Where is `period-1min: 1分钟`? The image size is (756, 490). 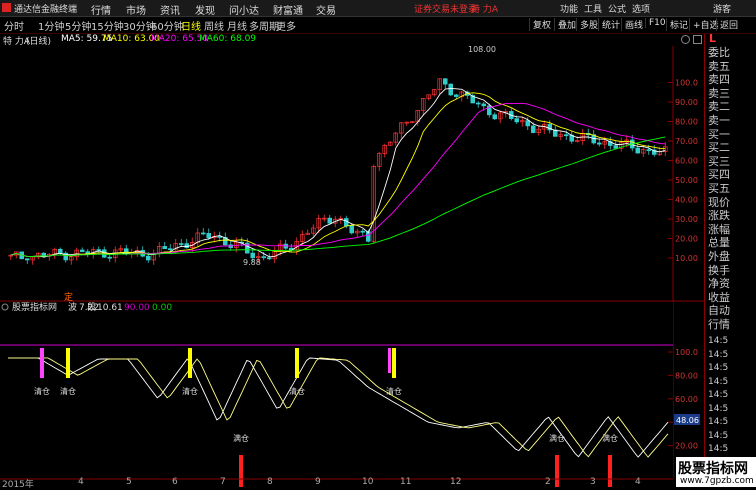
period-1min: 1分钟 is located at coordinates (51, 25).